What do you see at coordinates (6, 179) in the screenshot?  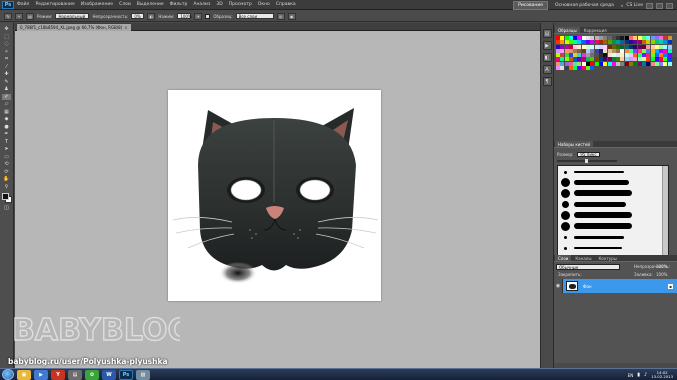 I see `hand-tool-icon: ✋` at bounding box center [6, 179].